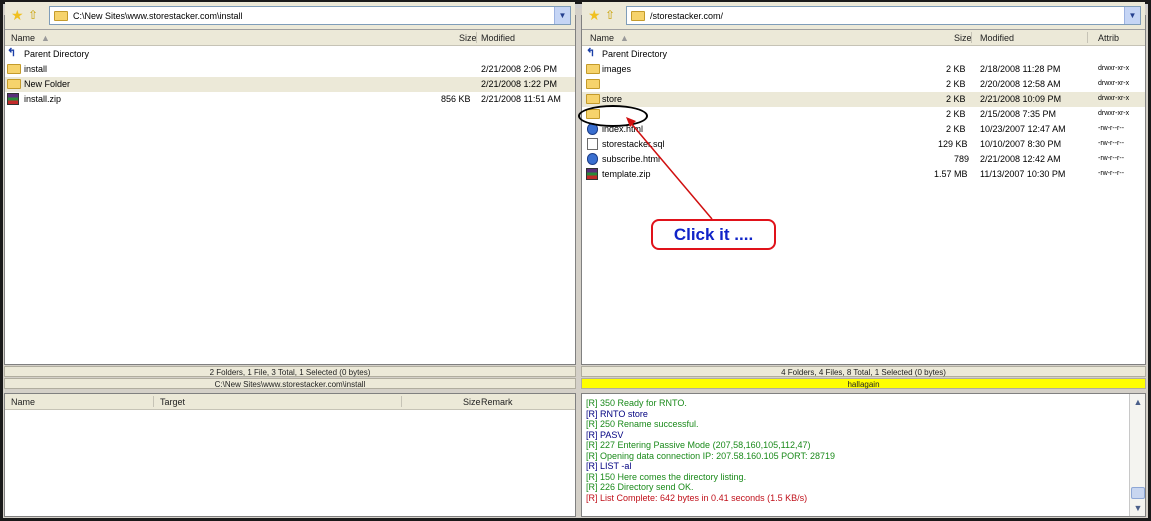 This screenshot has height=521, width=1151. What do you see at coordinates (290, 38) in the screenshot?
I see `local-column-header: Name ▲ Size Modified` at bounding box center [290, 38].